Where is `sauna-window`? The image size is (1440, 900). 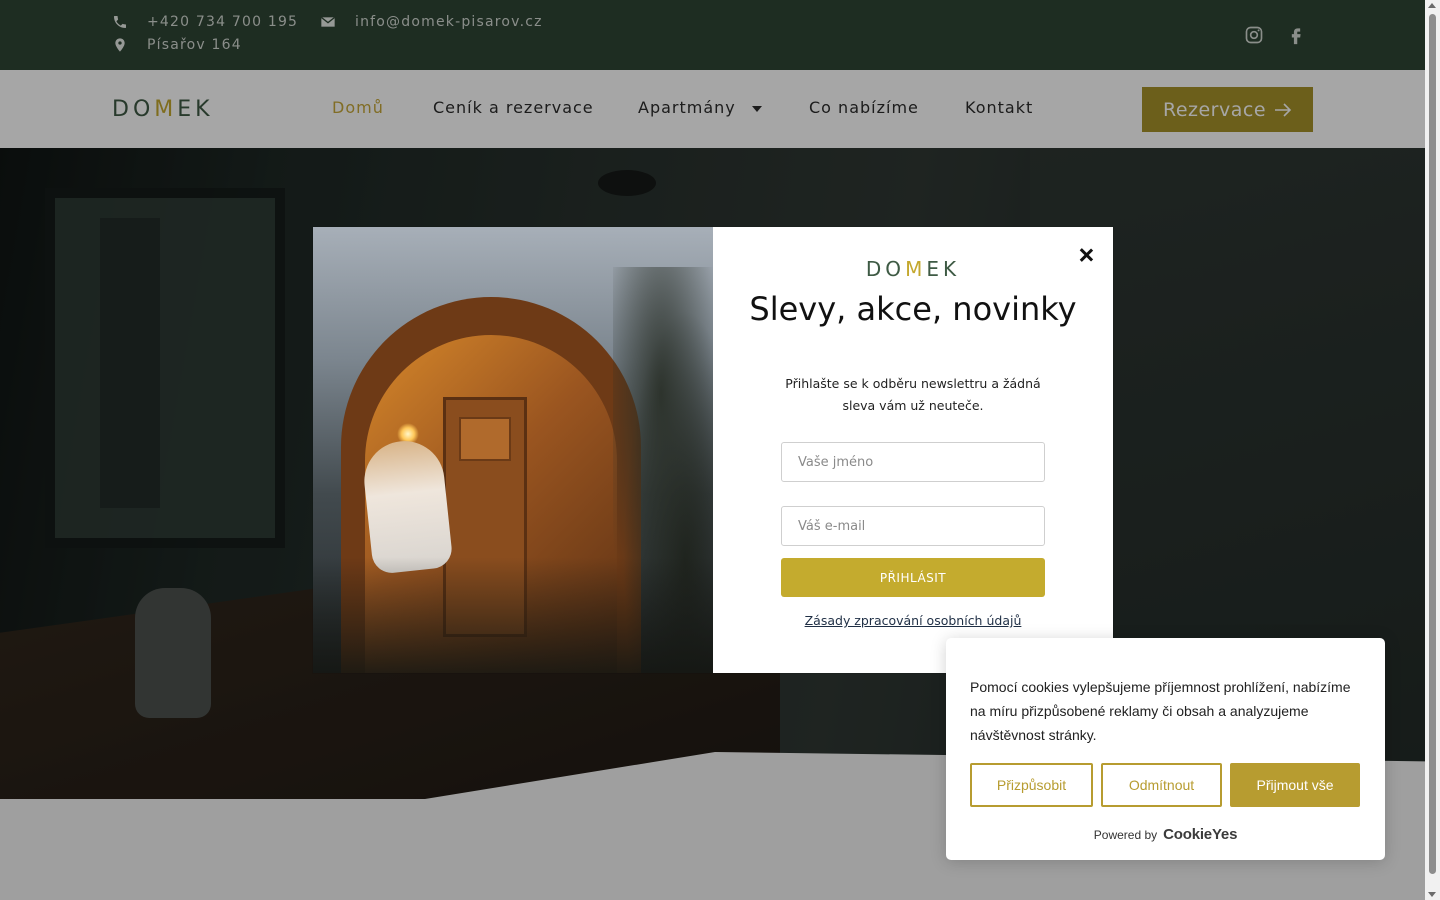 sauna-window is located at coordinates (485, 439).